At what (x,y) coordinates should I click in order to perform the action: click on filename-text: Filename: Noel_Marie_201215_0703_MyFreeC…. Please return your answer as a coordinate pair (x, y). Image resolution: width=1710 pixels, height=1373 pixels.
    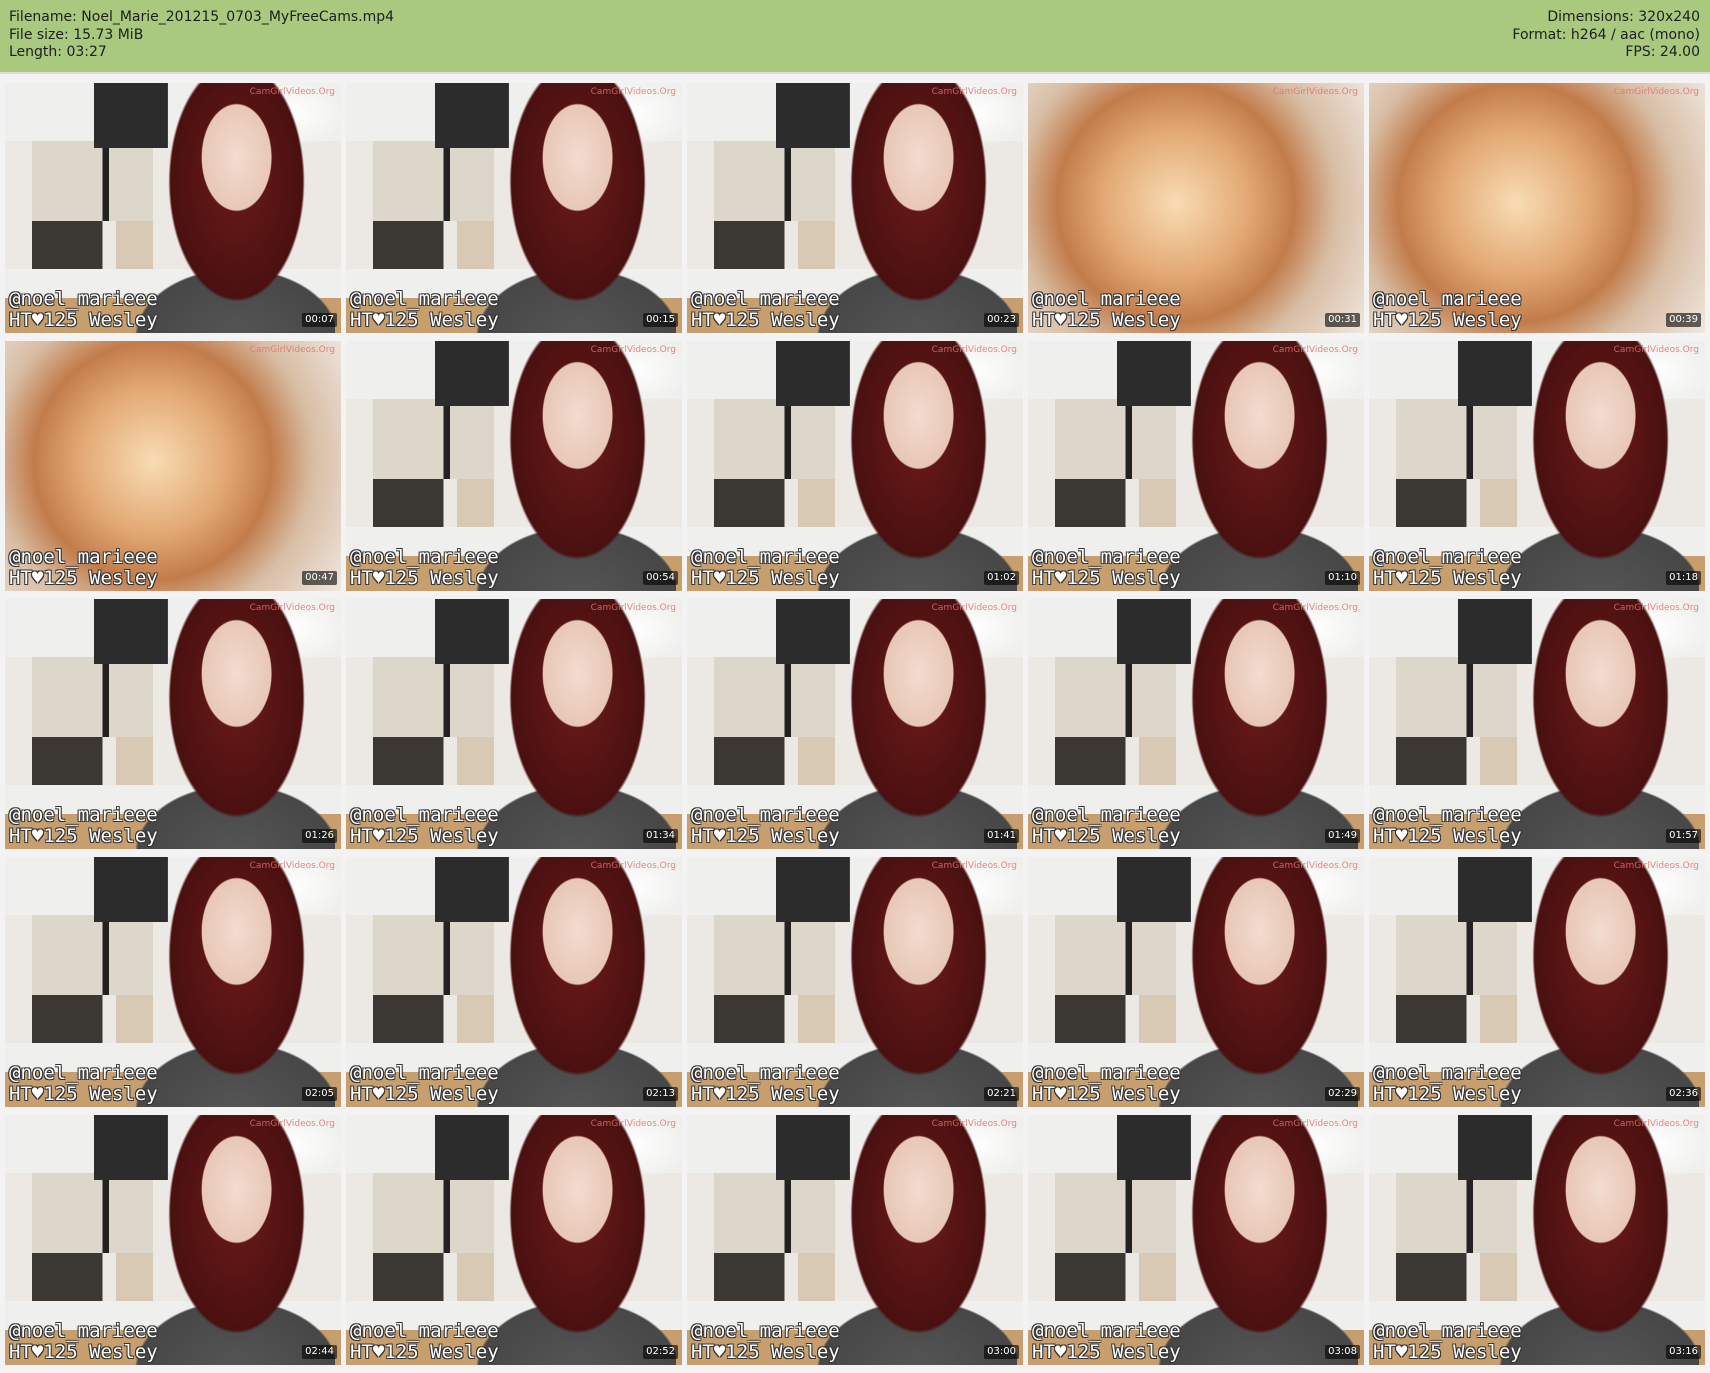
    Looking at the image, I should click on (202, 17).